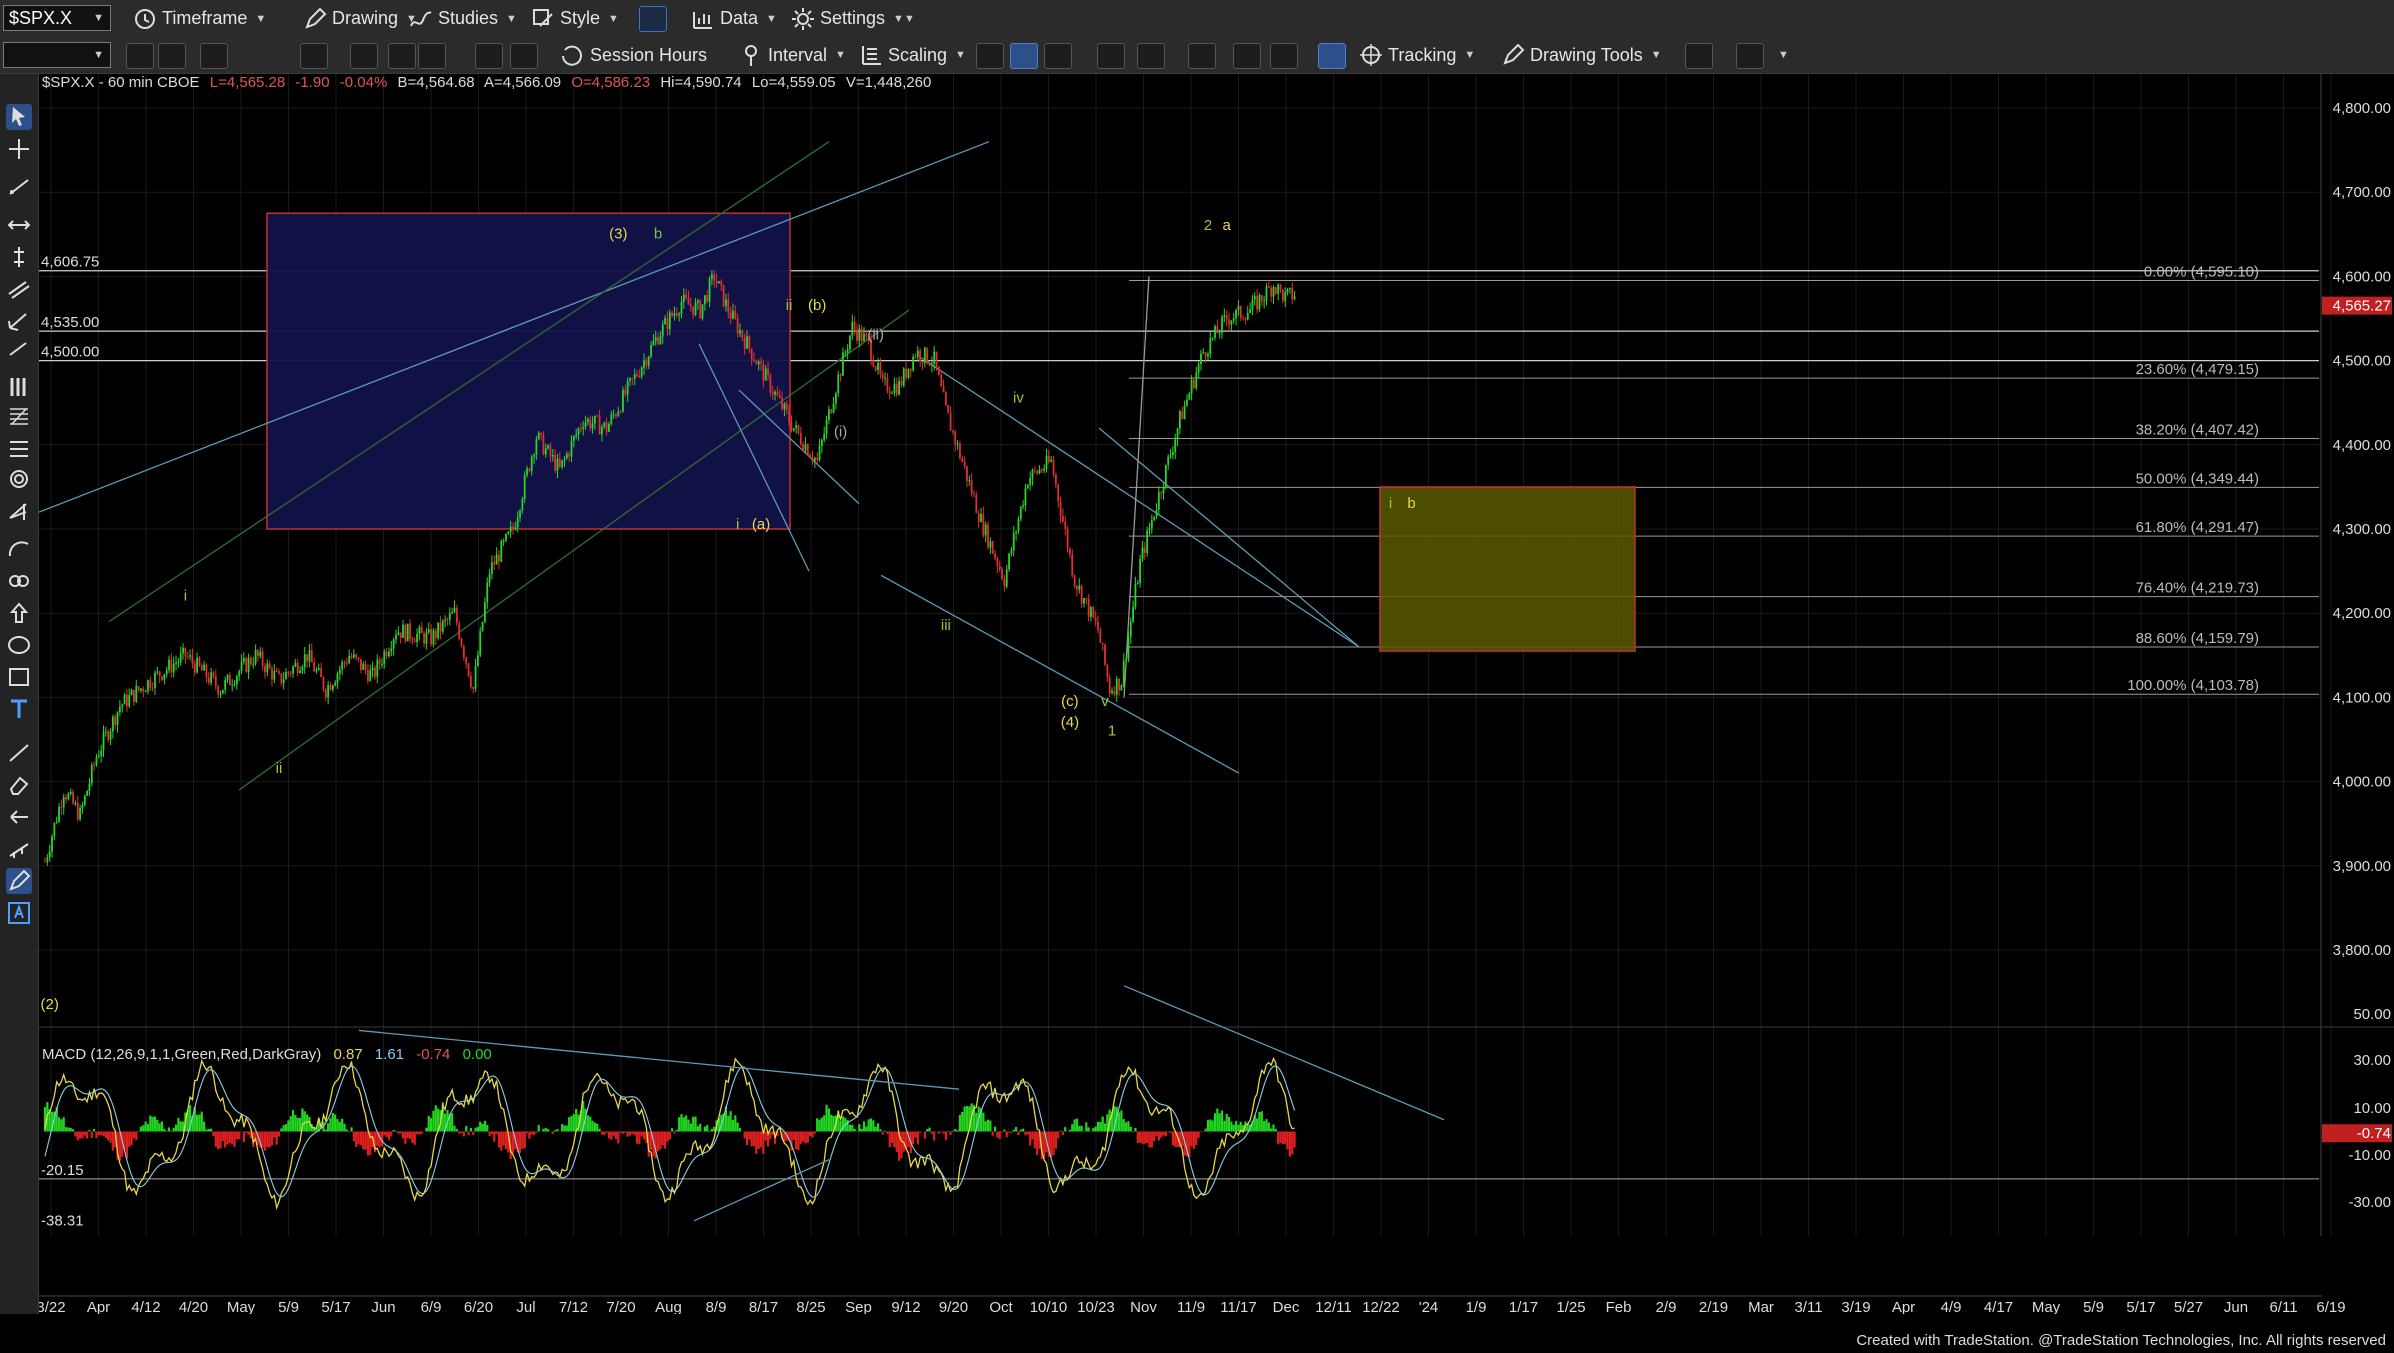 Image resolution: width=2394 pixels, height=1353 pixels. What do you see at coordinates (57, 55) in the screenshot?
I see `interval-selector: ▼` at bounding box center [57, 55].